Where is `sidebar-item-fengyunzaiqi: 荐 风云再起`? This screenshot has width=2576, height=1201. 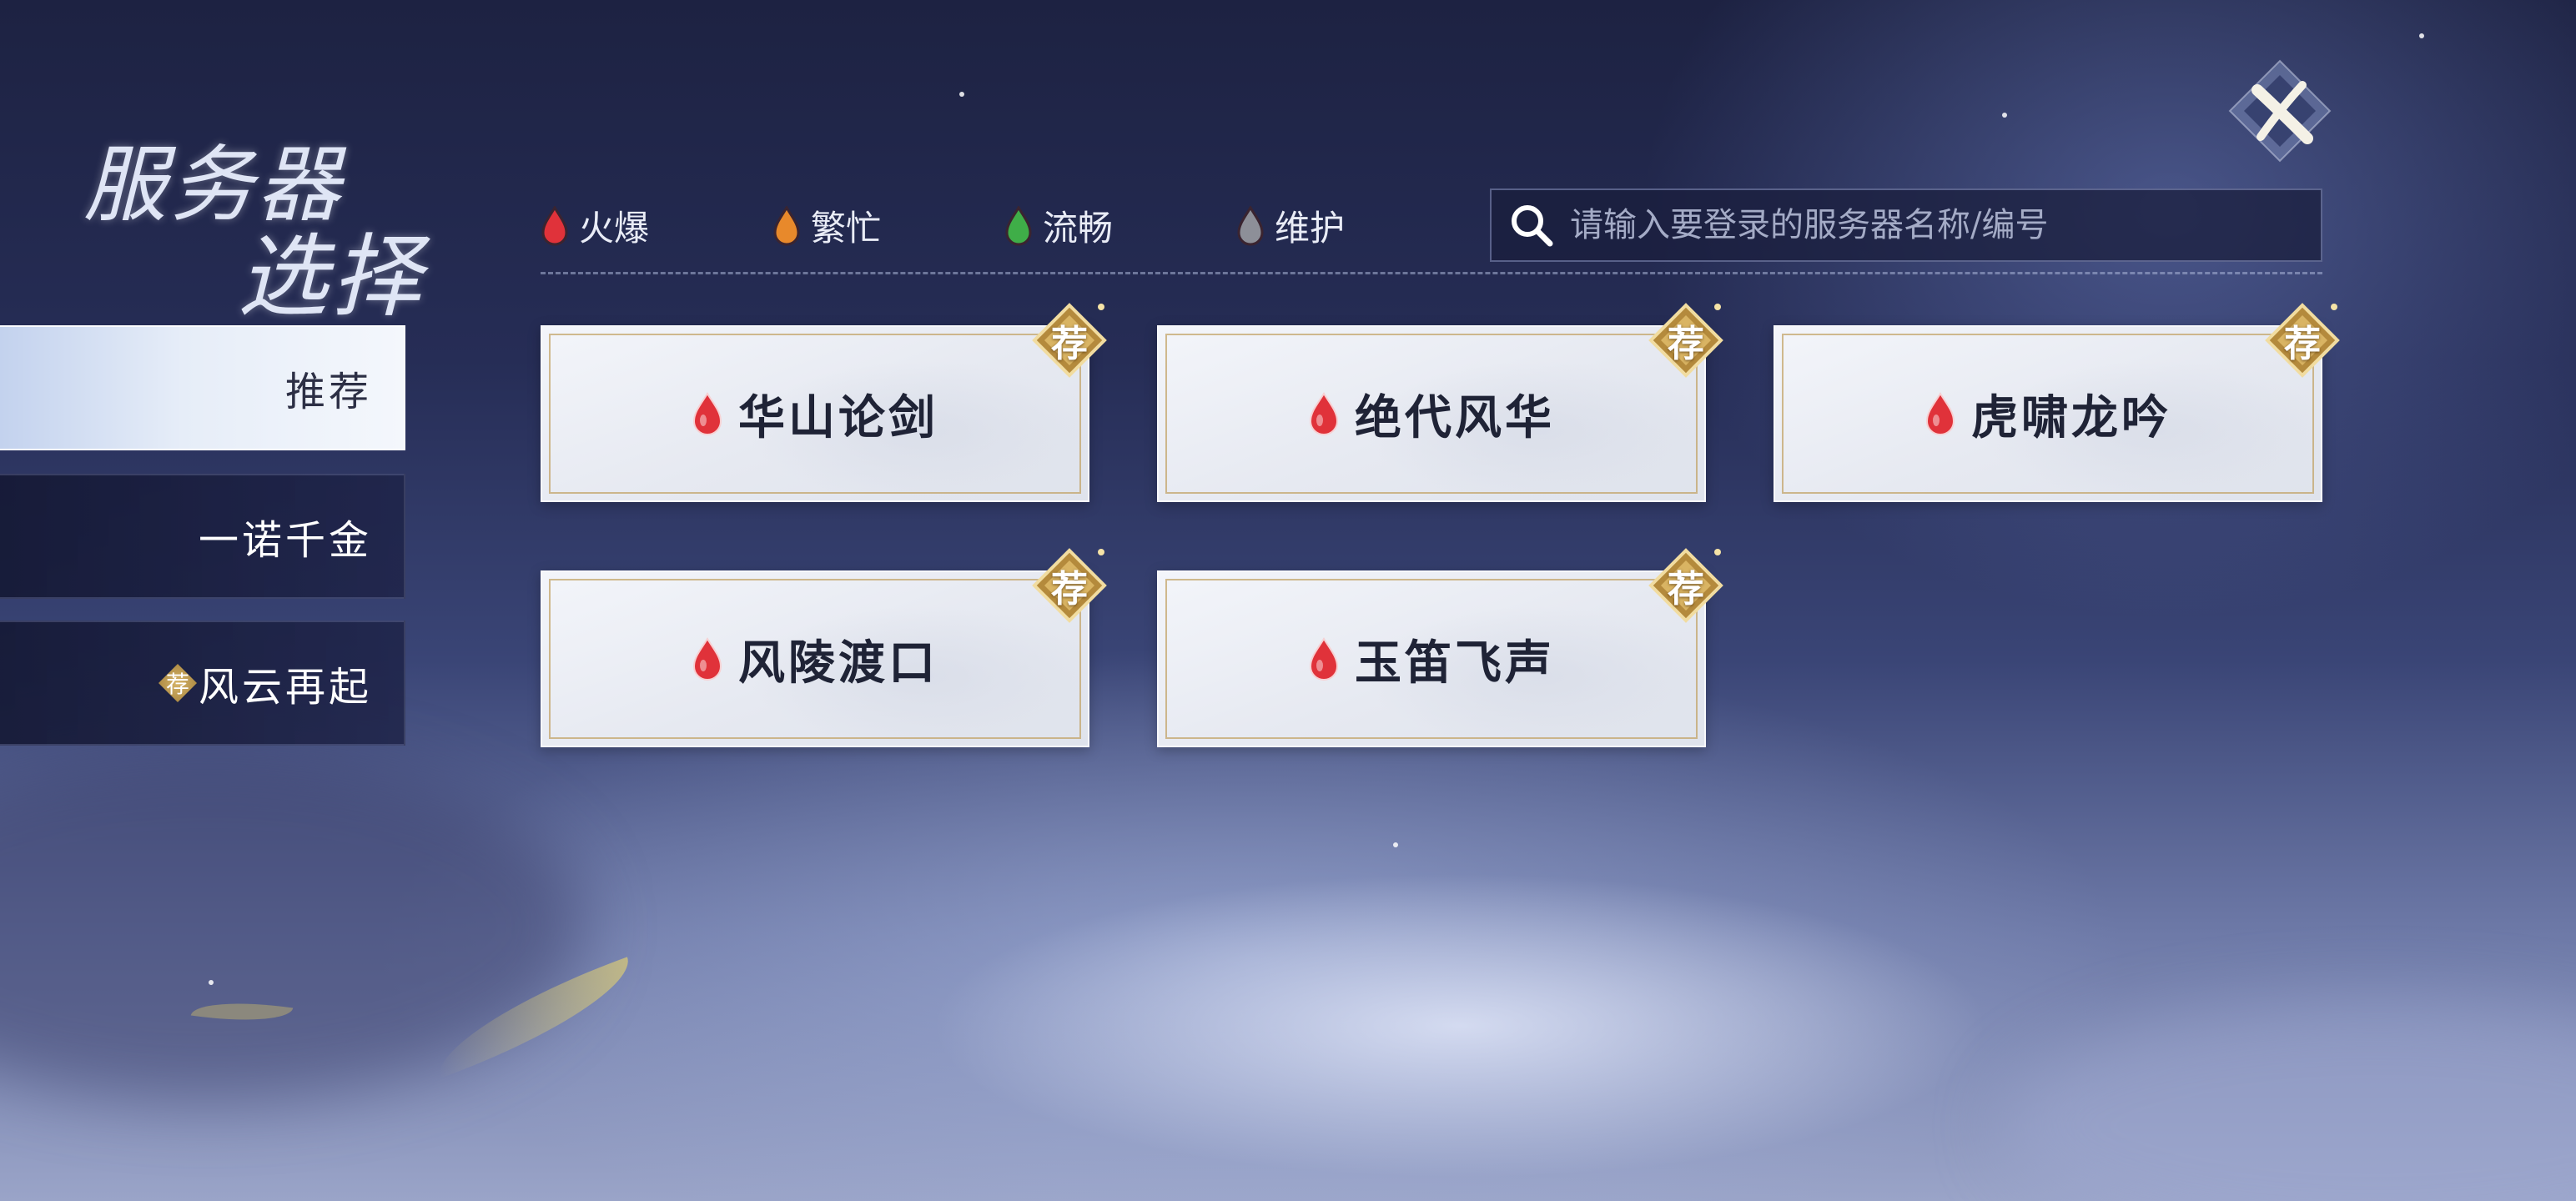 sidebar-item-fengyunzaiqi: 荐 风云再起 is located at coordinates (202, 684).